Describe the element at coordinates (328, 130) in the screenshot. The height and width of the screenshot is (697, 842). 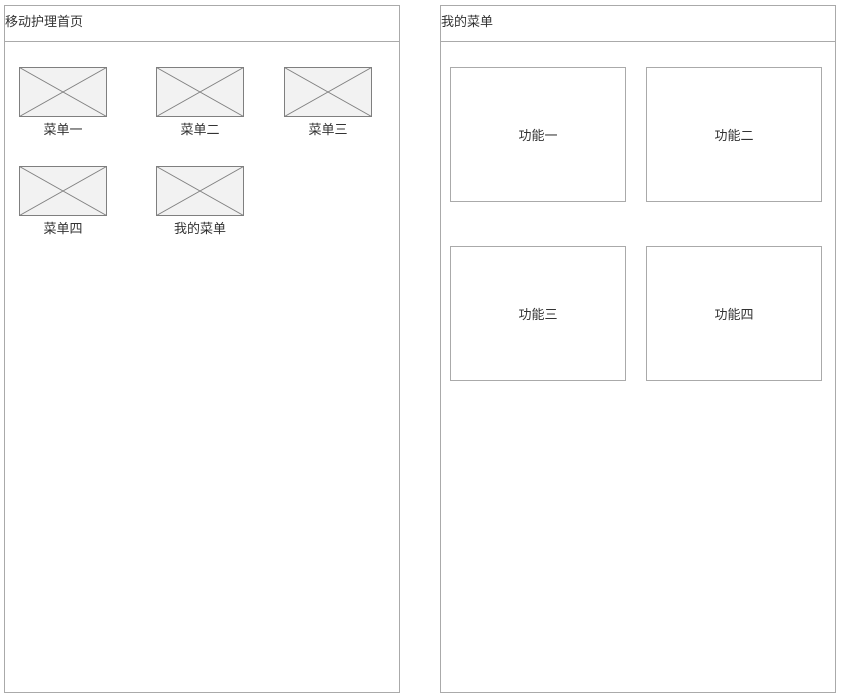
I see `menu-item-label: 菜单三` at that location.